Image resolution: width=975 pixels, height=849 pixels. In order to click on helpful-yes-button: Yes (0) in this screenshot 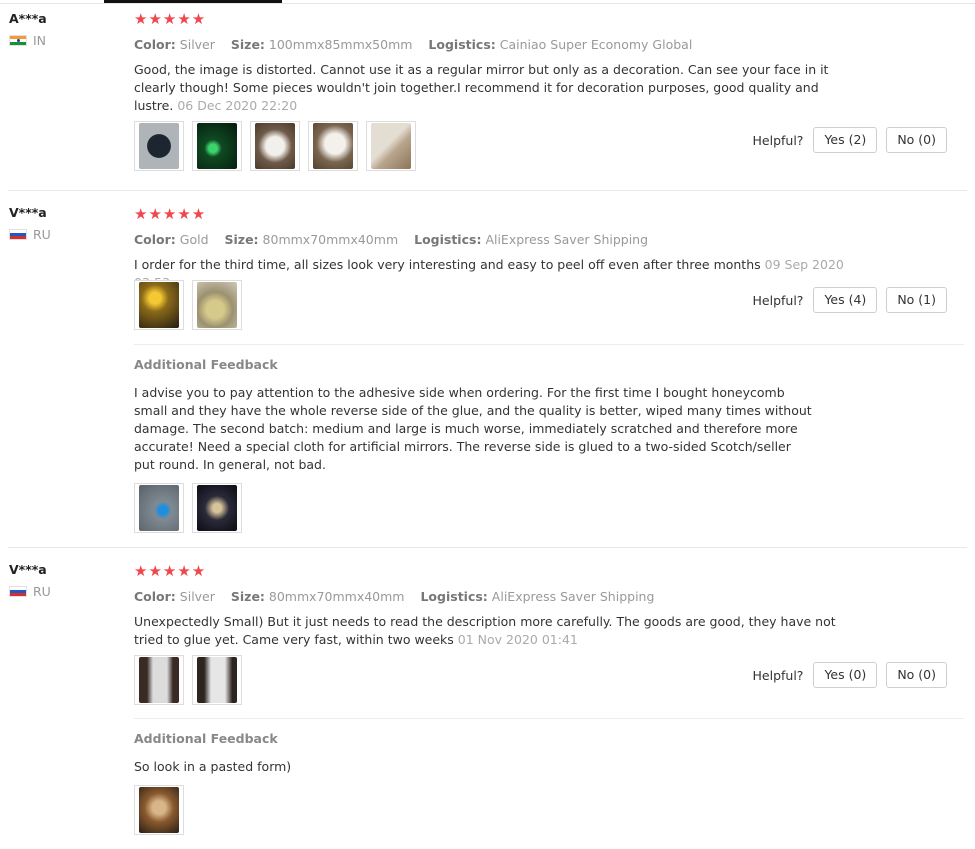, I will do `click(845, 675)`.